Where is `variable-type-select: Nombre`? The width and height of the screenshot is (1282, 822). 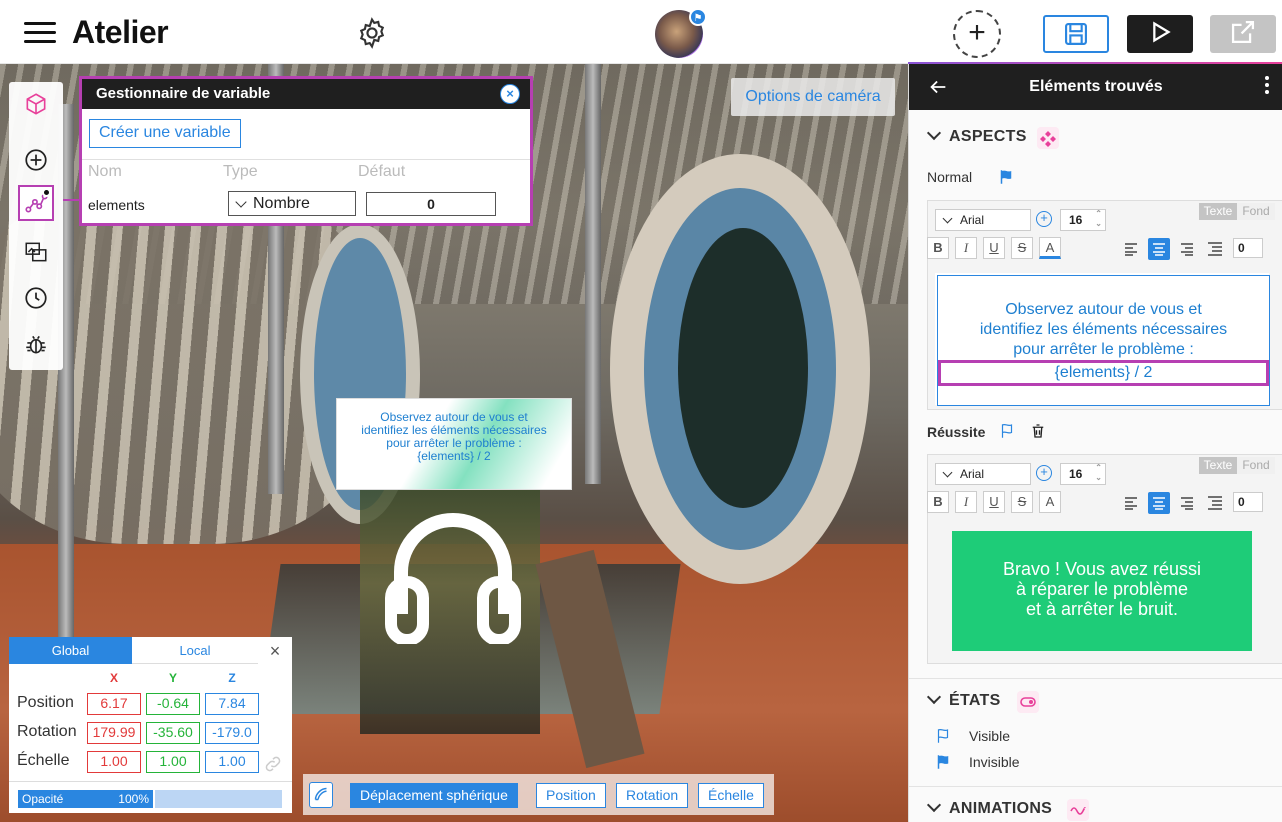 variable-type-select: Nombre is located at coordinates (292, 203).